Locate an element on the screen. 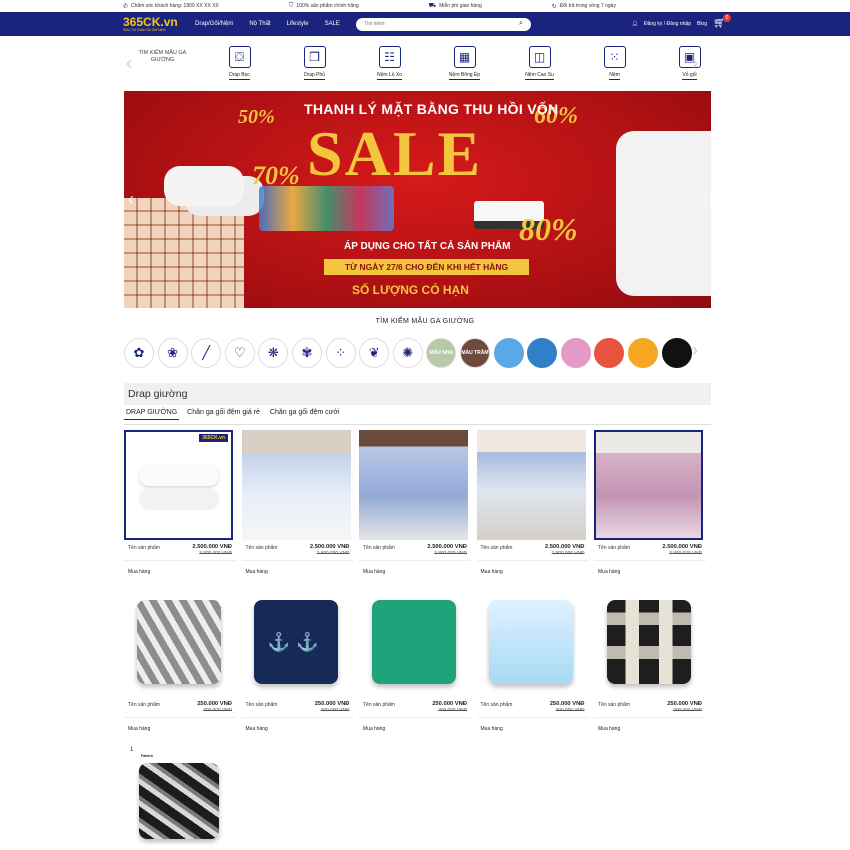  cart-icon: 🛒︎ 0 is located at coordinates (722, 22).